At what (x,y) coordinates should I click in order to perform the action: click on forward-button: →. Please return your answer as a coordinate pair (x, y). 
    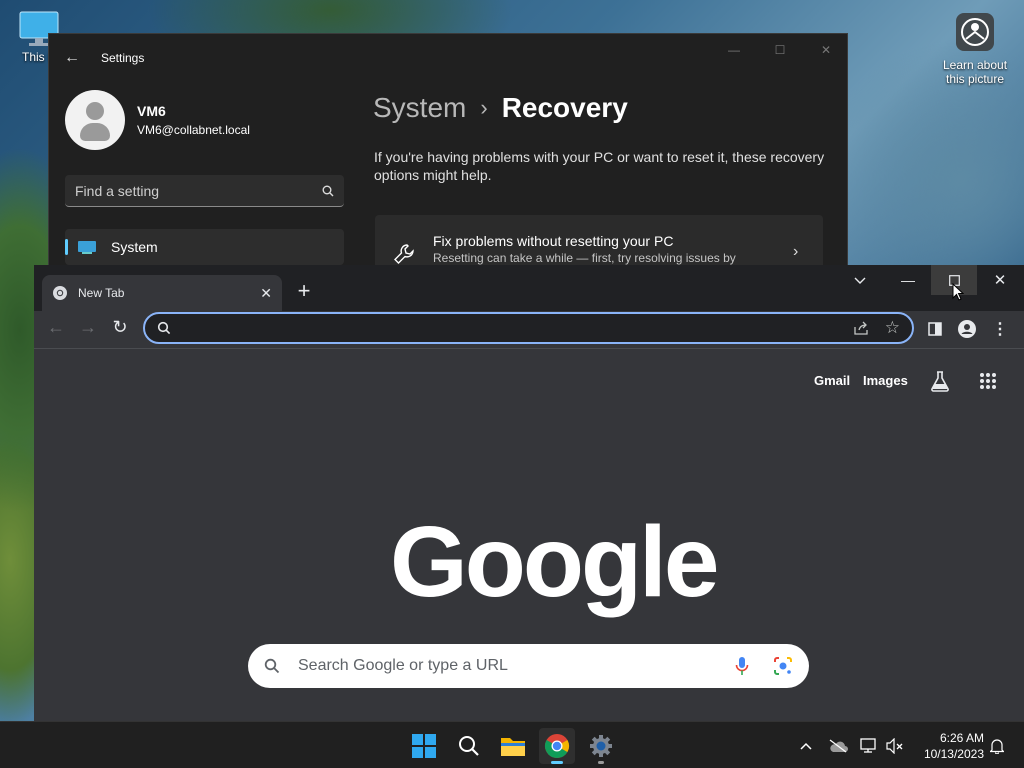
    Looking at the image, I should click on (88, 327).